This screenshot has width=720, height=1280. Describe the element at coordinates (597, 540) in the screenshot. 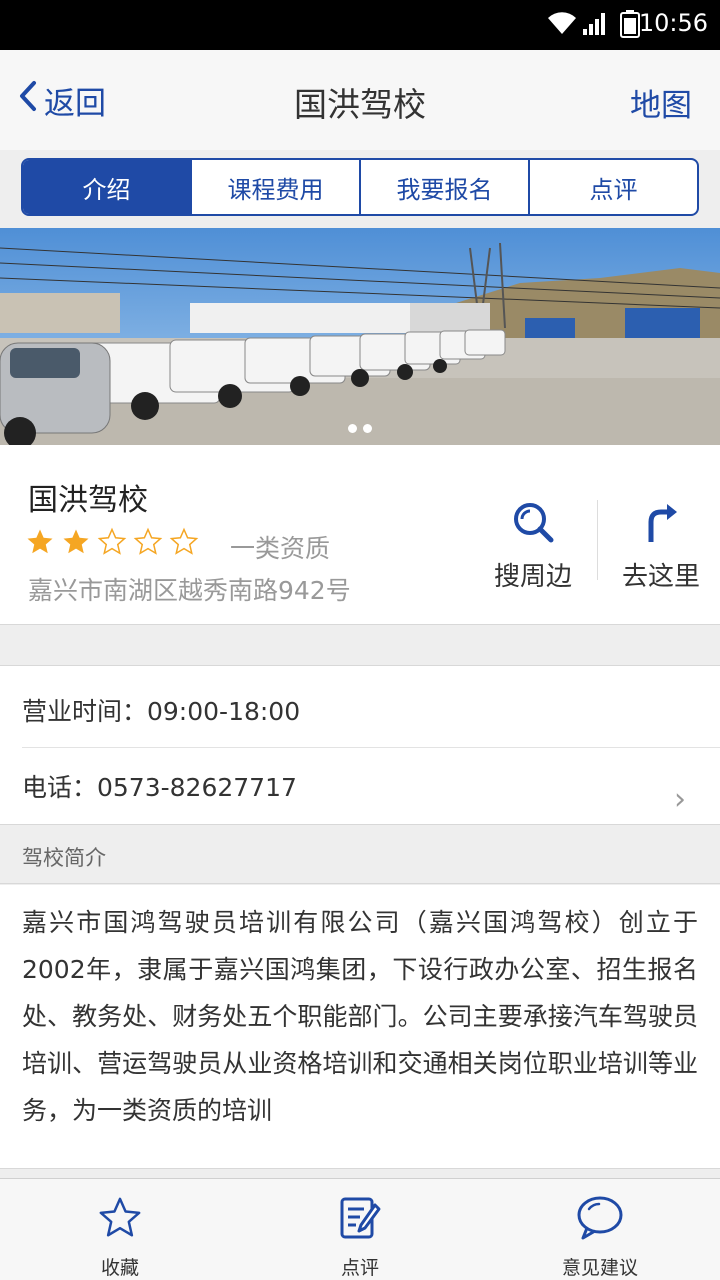

I see `action-divider` at that location.